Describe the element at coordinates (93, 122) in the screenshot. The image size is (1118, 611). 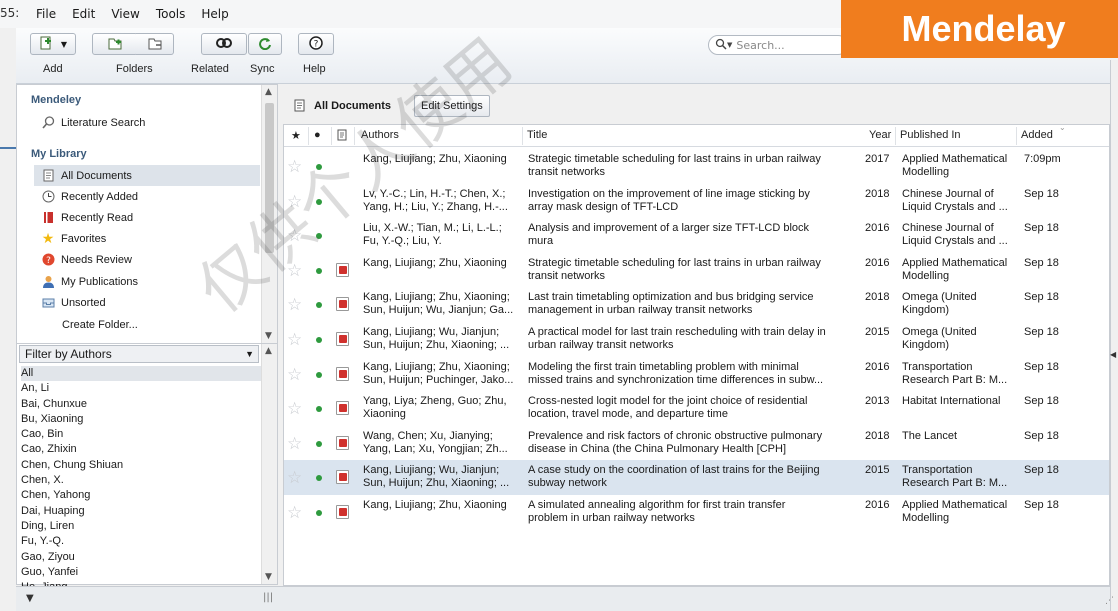
I see `sidebar-item-literature-search: Literature Search` at that location.